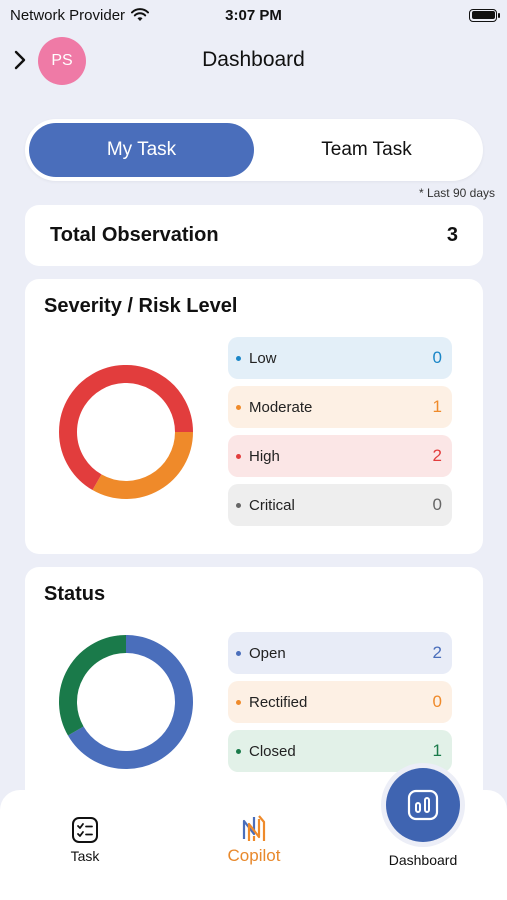 The image size is (507, 900). Describe the element at coordinates (254, 855) in the screenshot. I see `nav-copilot-label: Copilot` at that location.